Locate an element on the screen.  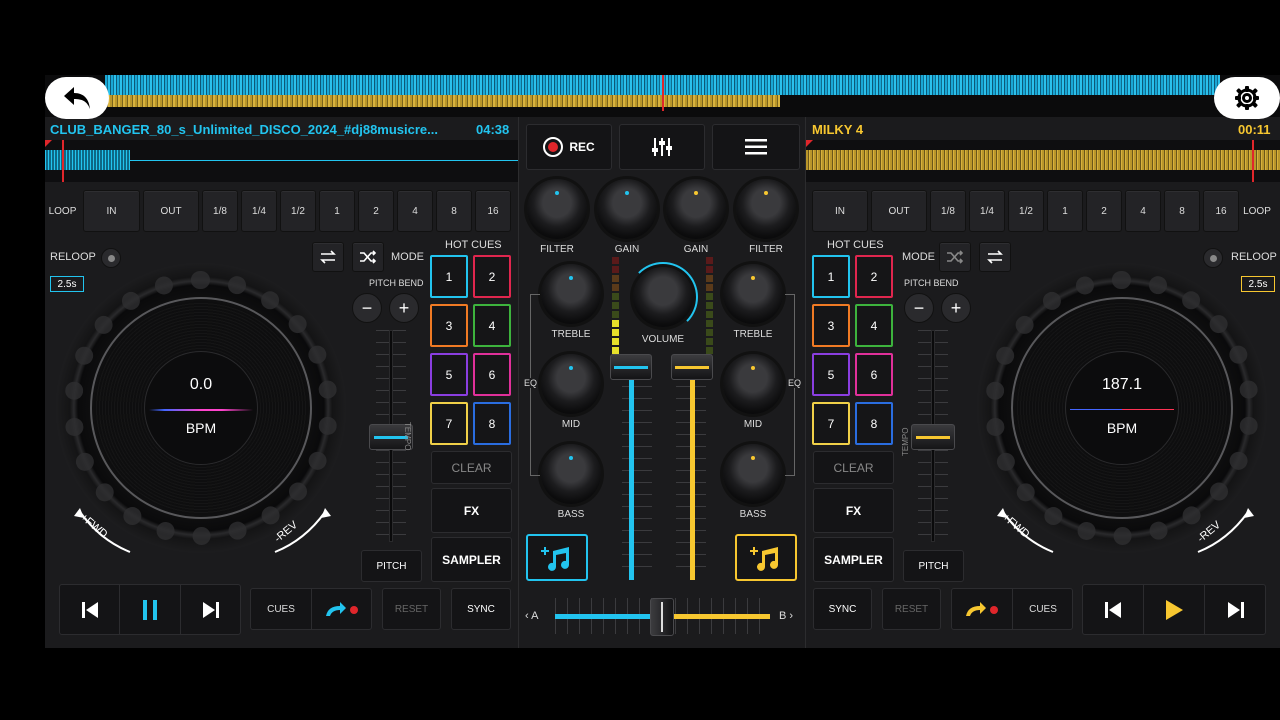
deck-b-loop-2-button: 2 is located at coordinates (1104, 211).